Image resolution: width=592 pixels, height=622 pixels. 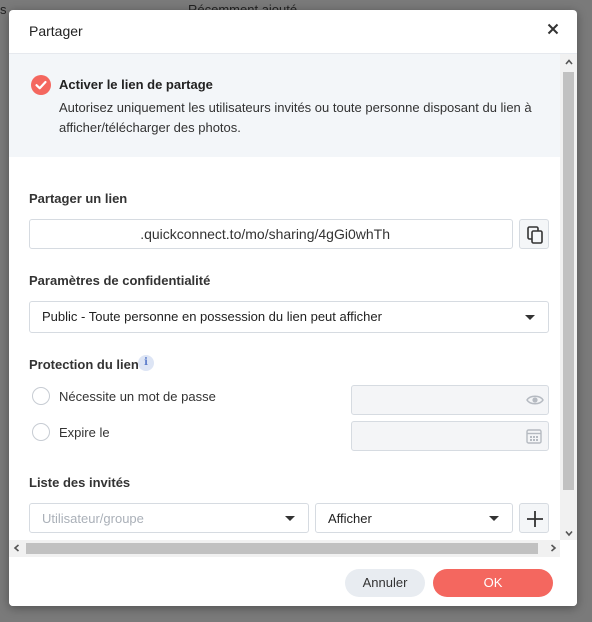 What do you see at coordinates (78, 198) in the screenshot?
I see `share-link-label: Partager un lien` at bounding box center [78, 198].